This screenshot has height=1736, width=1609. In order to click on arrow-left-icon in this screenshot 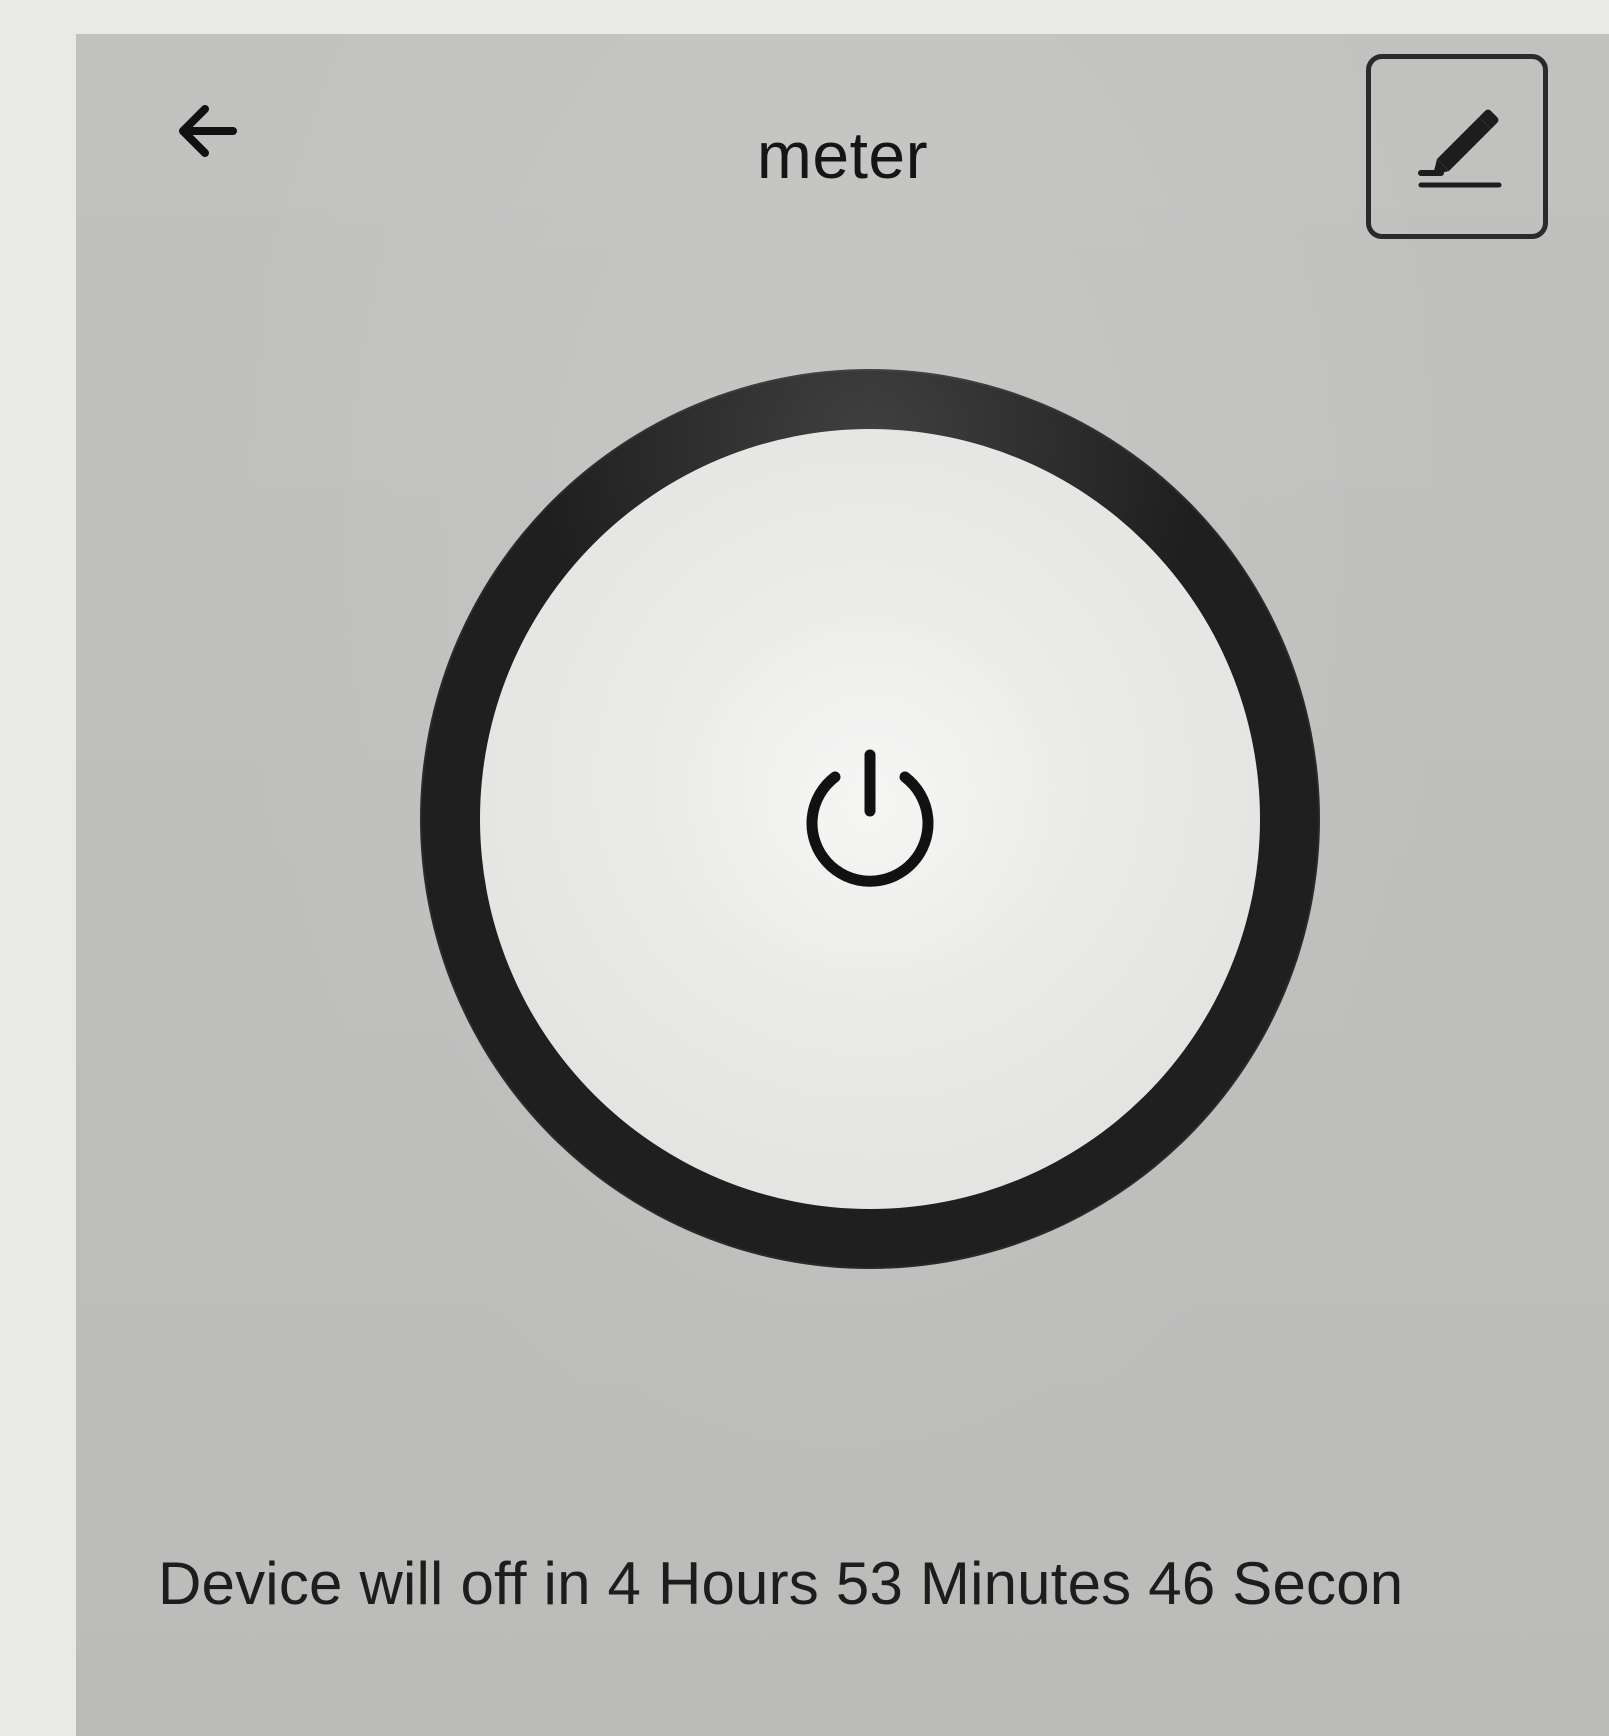, I will do `click(208, 131)`.